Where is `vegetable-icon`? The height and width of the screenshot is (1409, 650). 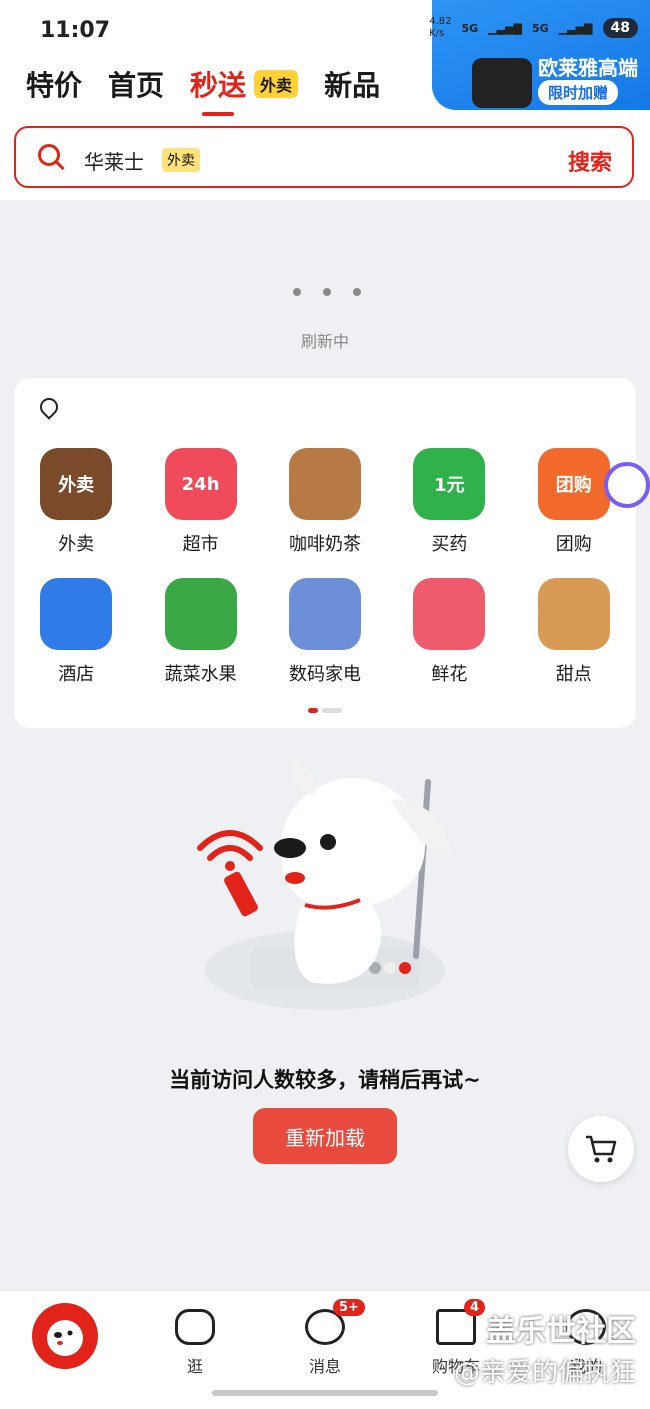 vegetable-icon is located at coordinates (200, 614).